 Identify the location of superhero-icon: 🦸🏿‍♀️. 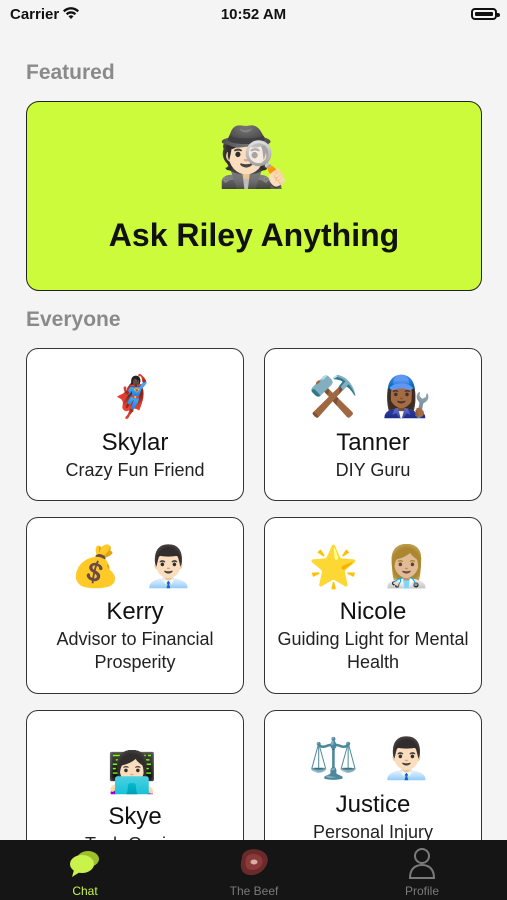
(135, 397).